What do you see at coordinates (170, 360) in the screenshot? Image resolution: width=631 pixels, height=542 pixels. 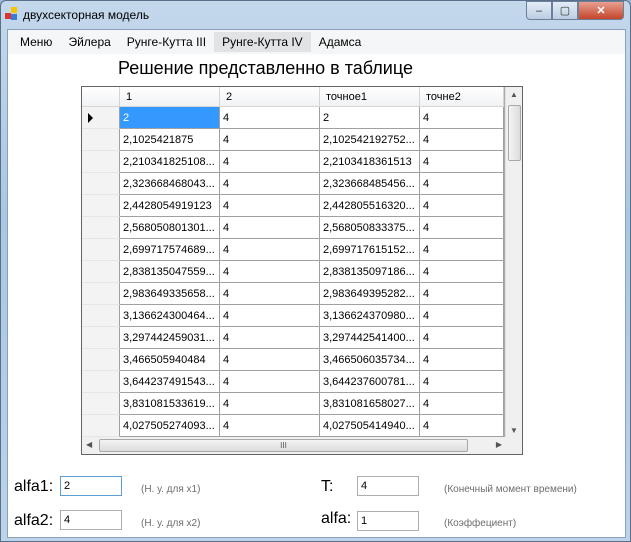 I see `table-cell: 3,466505940484` at bounding box center [170, 360].